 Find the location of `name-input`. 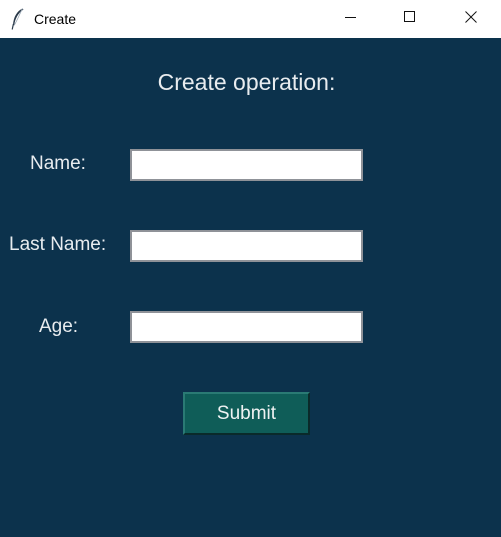

name-input is located at coordinates (246, 165).